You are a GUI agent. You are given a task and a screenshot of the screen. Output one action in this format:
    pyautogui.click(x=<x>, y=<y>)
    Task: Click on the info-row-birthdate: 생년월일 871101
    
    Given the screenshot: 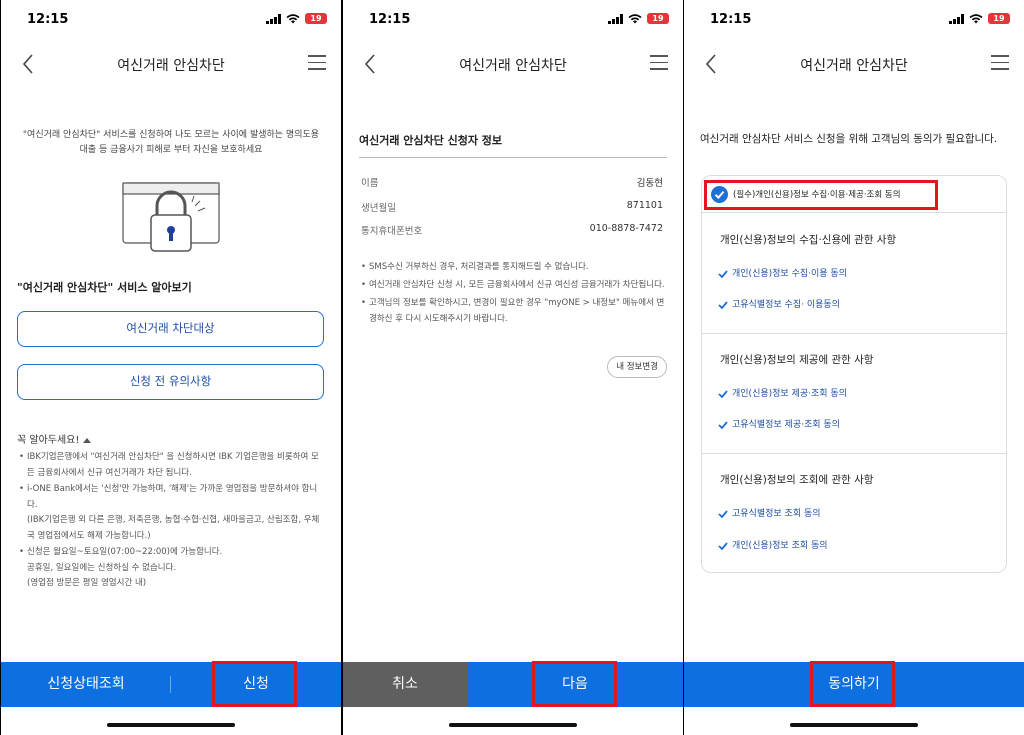 What is the action you would take?
    pyautogui.click(x=512, y=207)
    